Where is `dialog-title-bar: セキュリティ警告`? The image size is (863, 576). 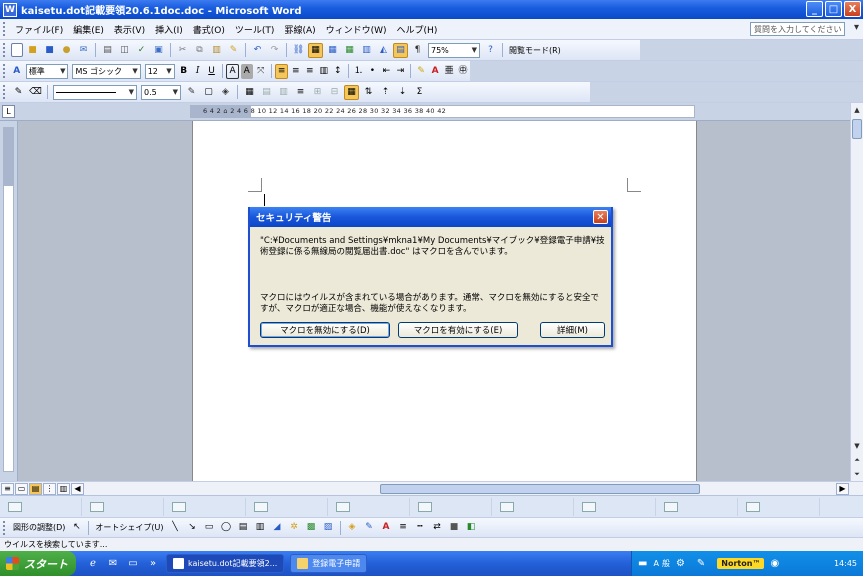 dialog-title-bar: セキュリティ警告 is located at coordinates (430, 217).